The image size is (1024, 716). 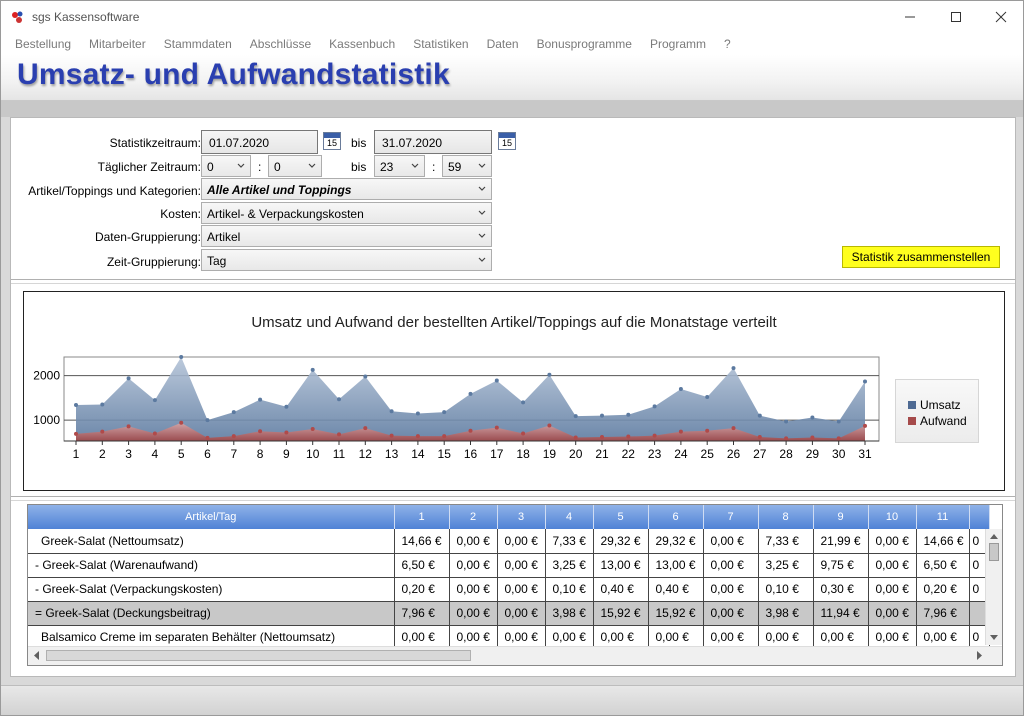 I want to click on menu-kassenbuch: Kassenbuch, so click(x=362, y=44).